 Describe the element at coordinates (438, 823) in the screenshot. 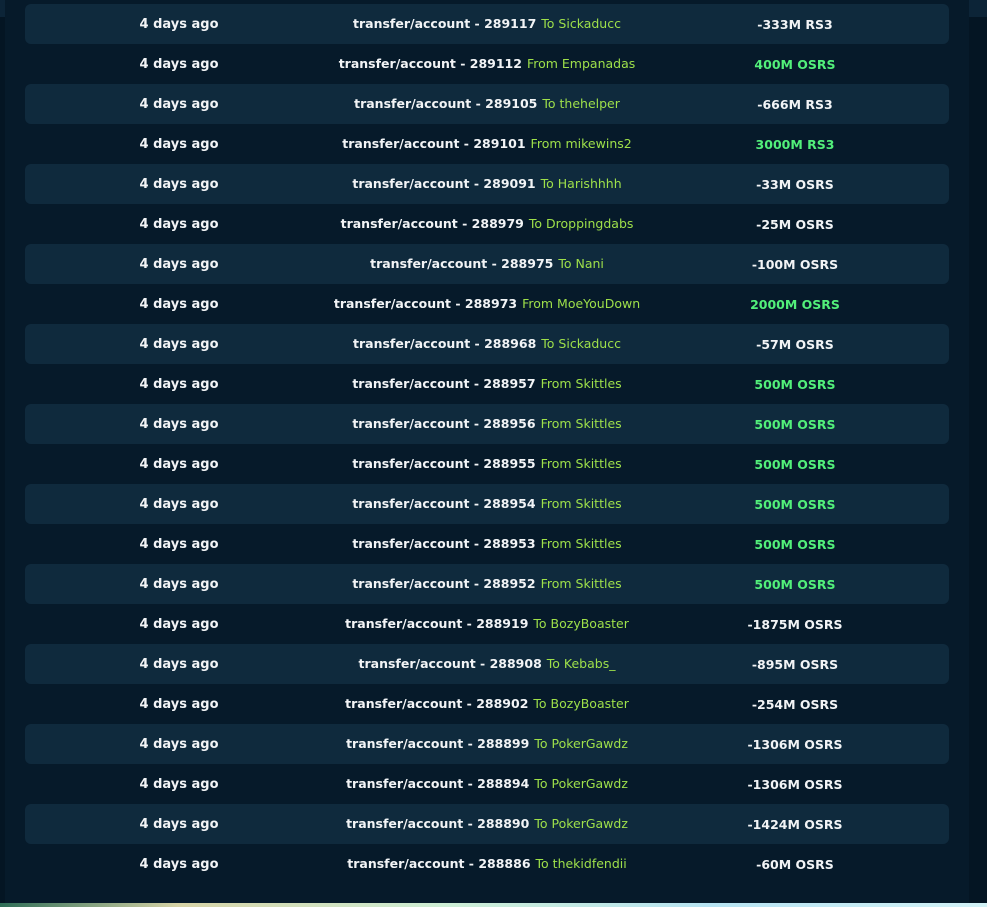

I see `transaction-ref: transfer/account - 288890` at that location.